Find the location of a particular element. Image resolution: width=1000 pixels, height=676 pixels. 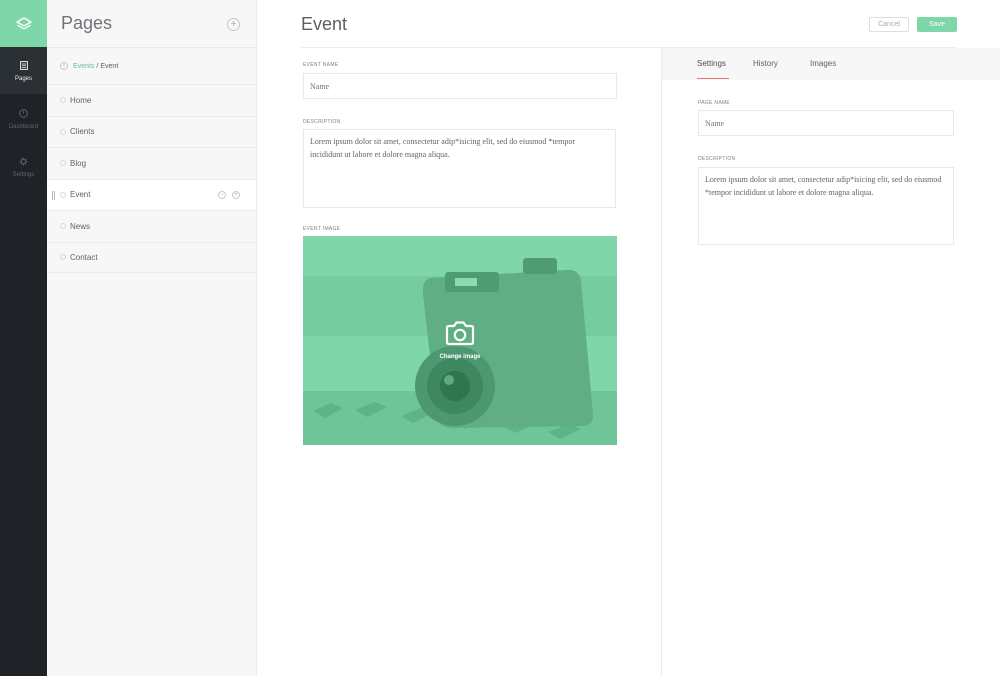

rail-item-settings: Settings is located at coordinates (23, 166).